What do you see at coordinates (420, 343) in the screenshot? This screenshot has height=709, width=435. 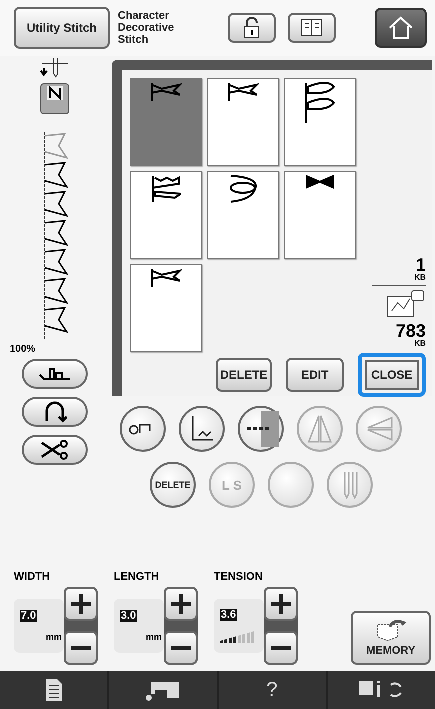 I see `free-memory-unit: KB` at bounding box center [420, 343].